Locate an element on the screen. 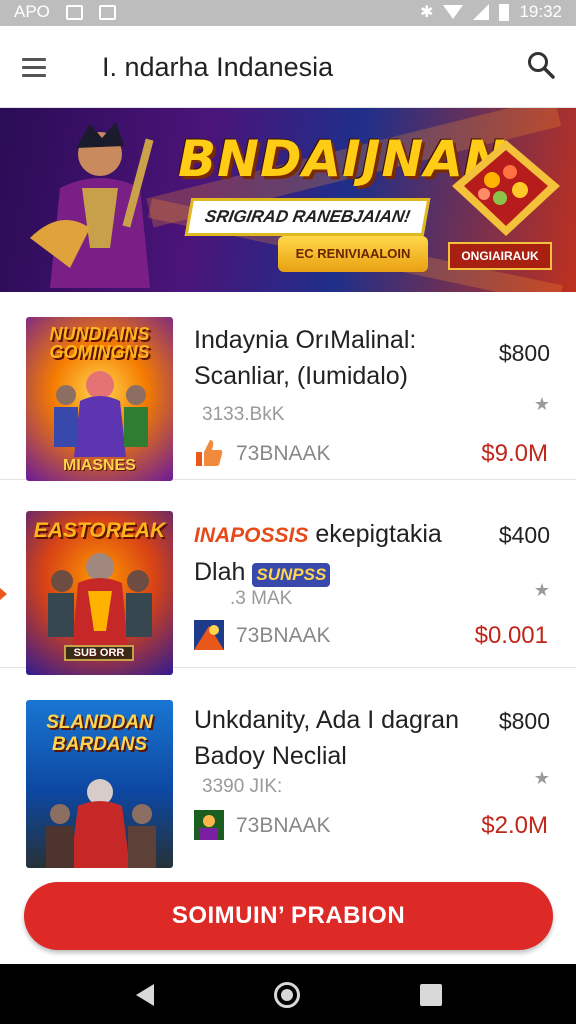 The image size is (576, 1024). thumbnail-footer: SUB ORR is located at coordinates (99, 653).